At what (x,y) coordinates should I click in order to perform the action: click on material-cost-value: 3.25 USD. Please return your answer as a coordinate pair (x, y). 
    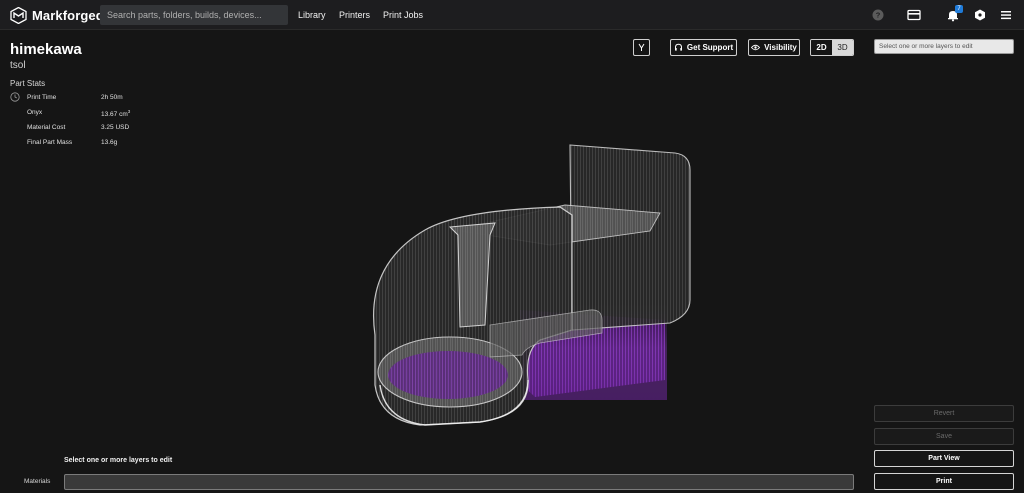
    Looking at the image, I should click on (115, 127).